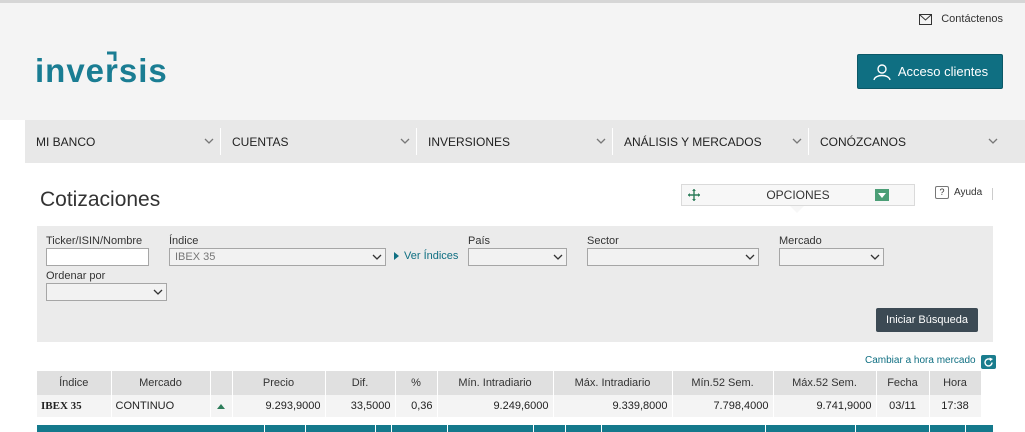 This screenshot has width=1025, height=432. I want to click on table-footer-bar, so click(515, 428).